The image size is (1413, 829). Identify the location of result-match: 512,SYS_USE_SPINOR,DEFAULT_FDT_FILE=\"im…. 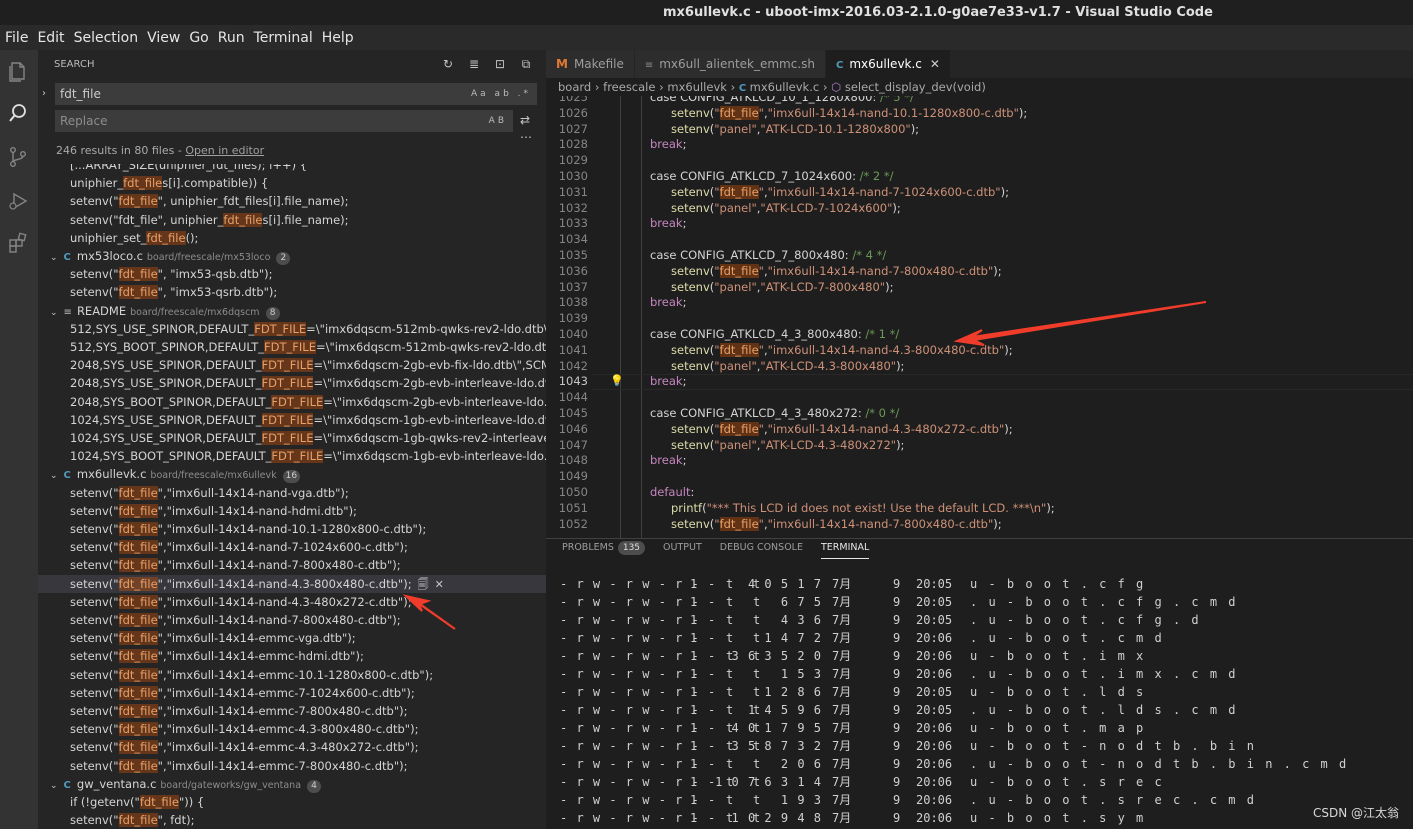
(292, 329).